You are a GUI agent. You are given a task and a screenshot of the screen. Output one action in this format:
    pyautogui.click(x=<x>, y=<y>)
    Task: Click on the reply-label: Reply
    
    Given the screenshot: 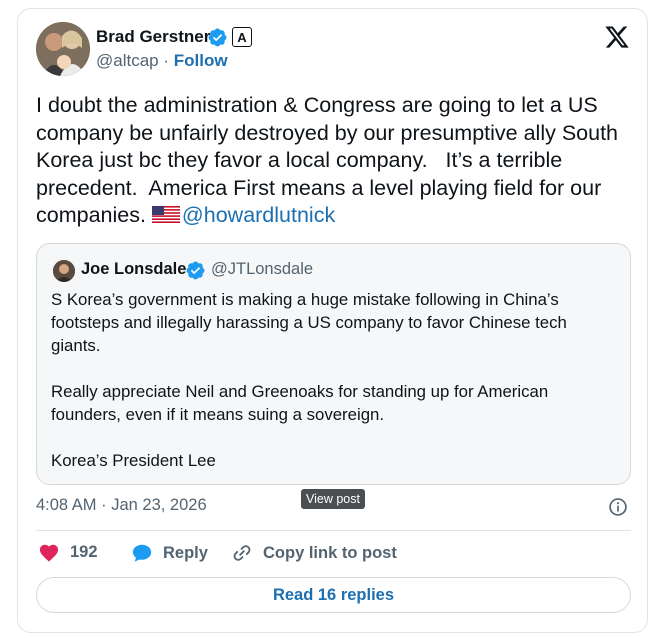 What is the action you would take?
    pyautogui.click(x=185, y=552)
    